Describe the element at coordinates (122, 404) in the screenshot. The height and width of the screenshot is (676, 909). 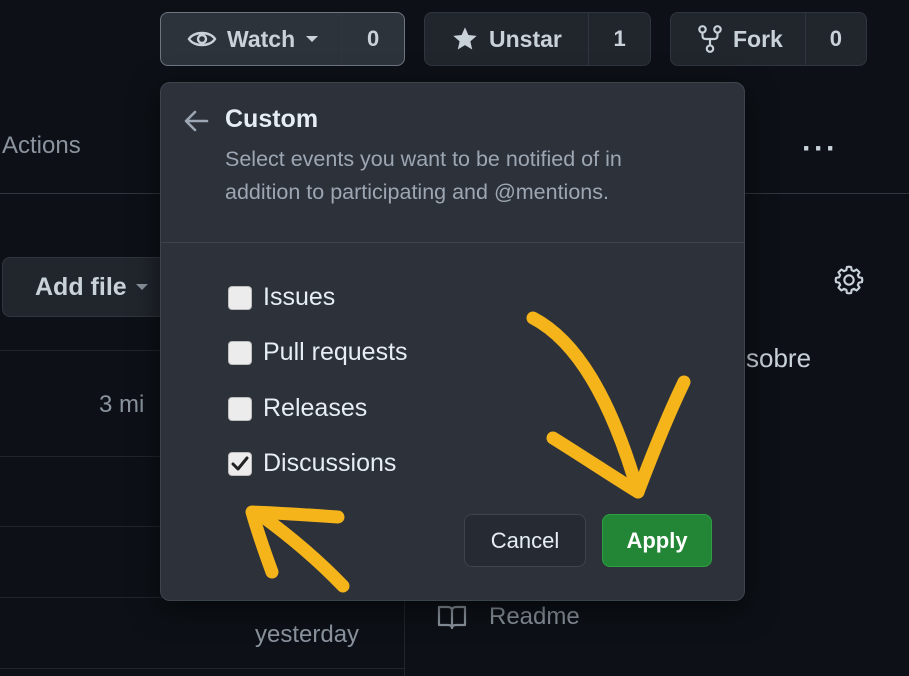
I see `commit-time: 3 mi` at that location.